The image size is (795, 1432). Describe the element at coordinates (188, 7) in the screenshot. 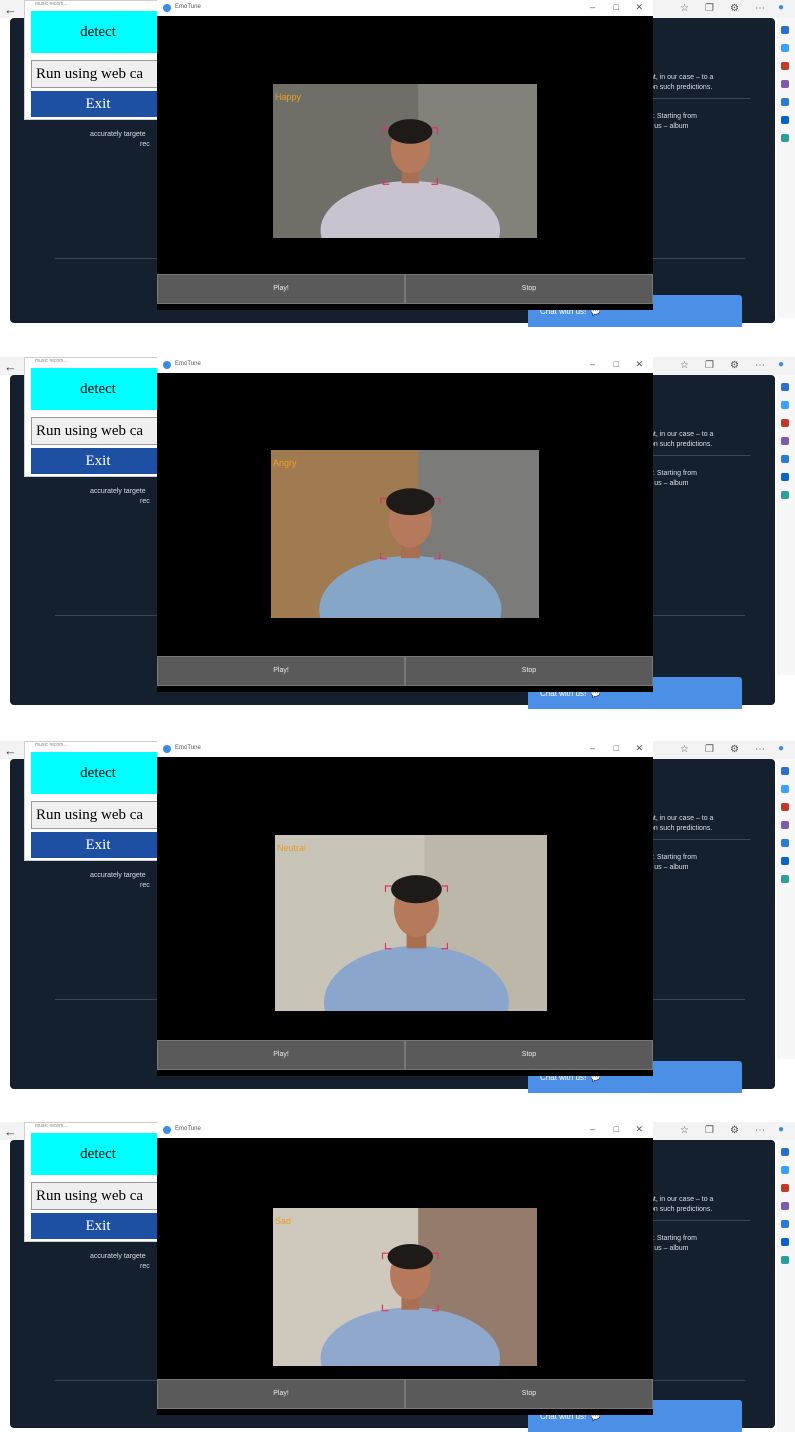

I see `video-window-title: EmoTune` at that location.